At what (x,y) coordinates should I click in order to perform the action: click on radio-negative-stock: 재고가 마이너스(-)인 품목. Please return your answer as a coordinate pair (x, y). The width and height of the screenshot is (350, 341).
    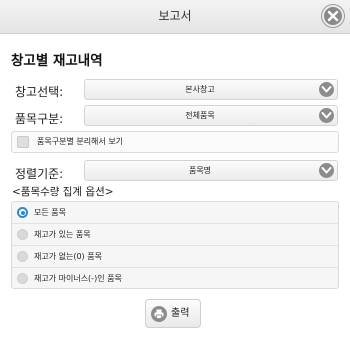
    Looking at the image, I should click on (175, 279).